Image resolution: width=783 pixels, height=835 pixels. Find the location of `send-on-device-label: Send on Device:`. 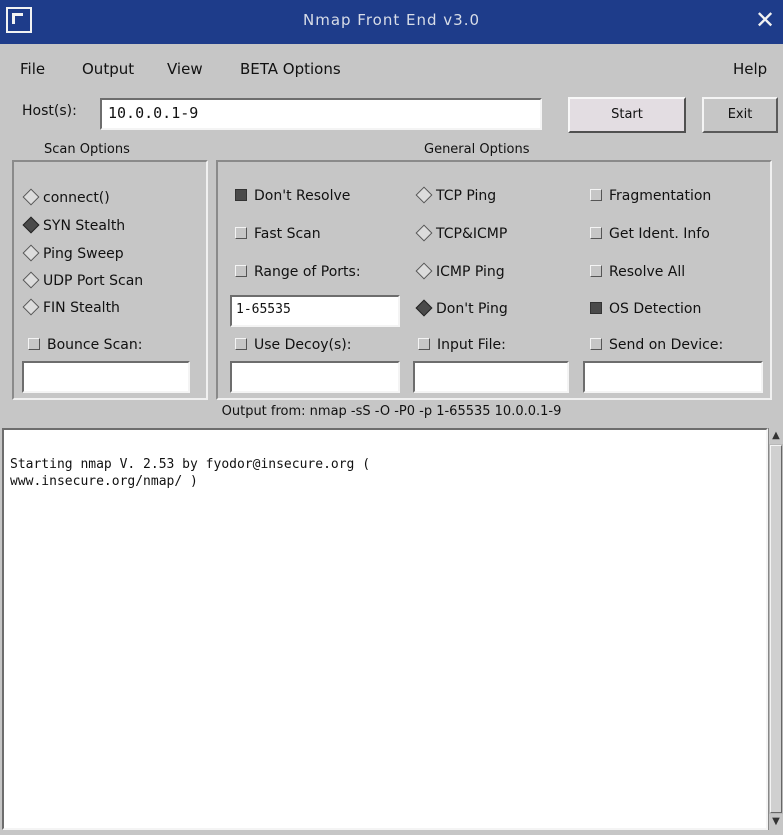

send-on-device-label: Send on Device: is located at coordinates (666, 345).